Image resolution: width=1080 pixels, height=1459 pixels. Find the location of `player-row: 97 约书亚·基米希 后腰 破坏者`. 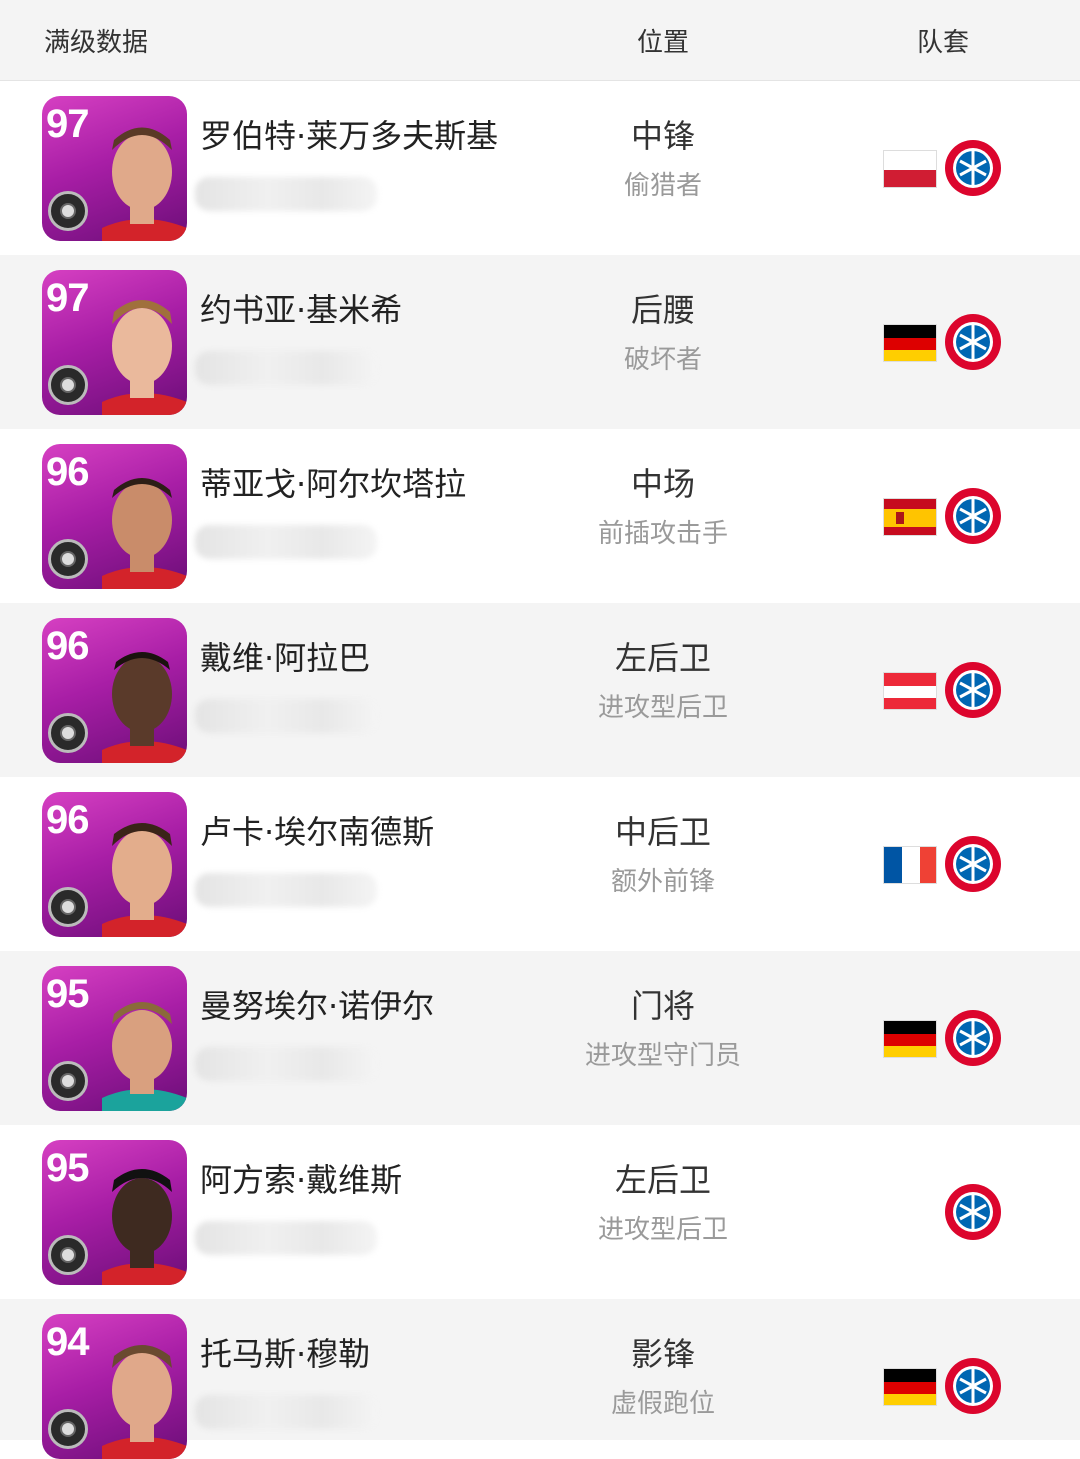

player-row: 97 约书亚·基米希 后腰 破坏者 is located at coordinates (540, 342).